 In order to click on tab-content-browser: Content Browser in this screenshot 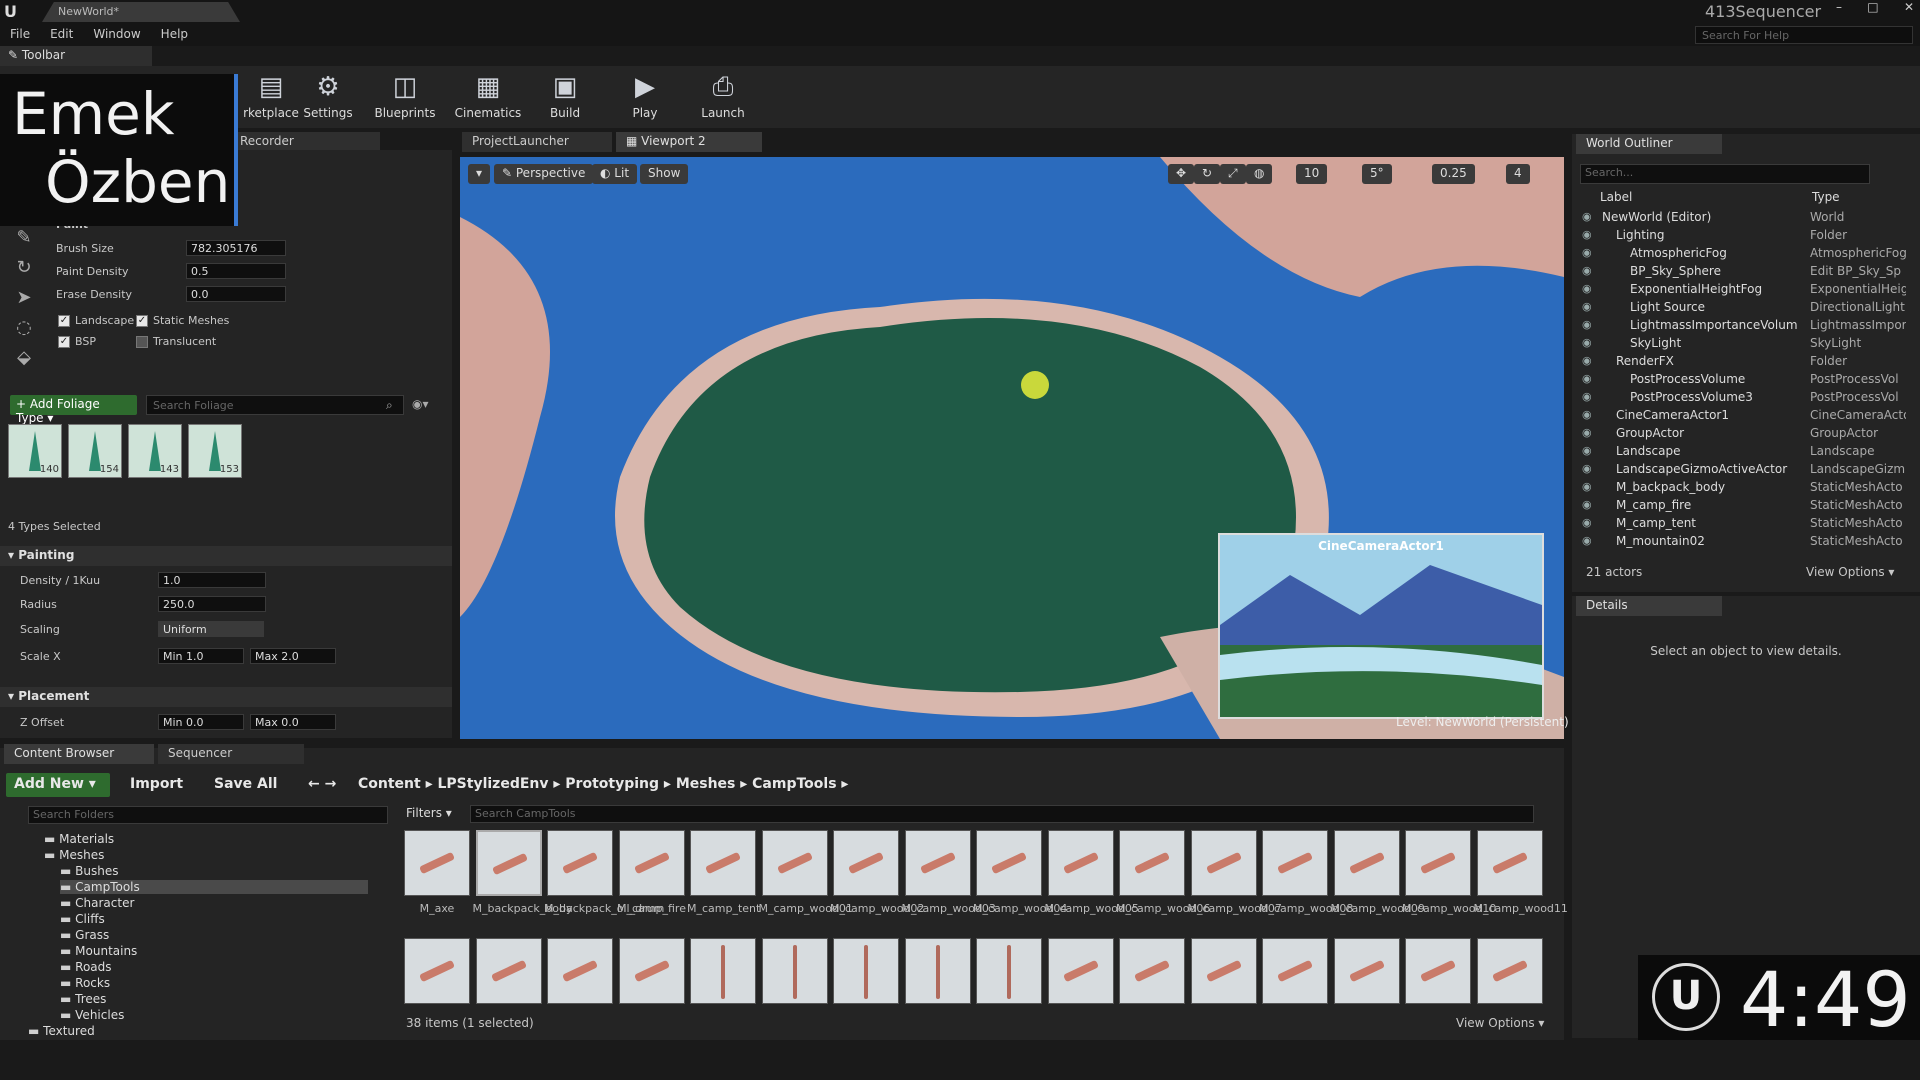, I will do `click(79, 754)`.